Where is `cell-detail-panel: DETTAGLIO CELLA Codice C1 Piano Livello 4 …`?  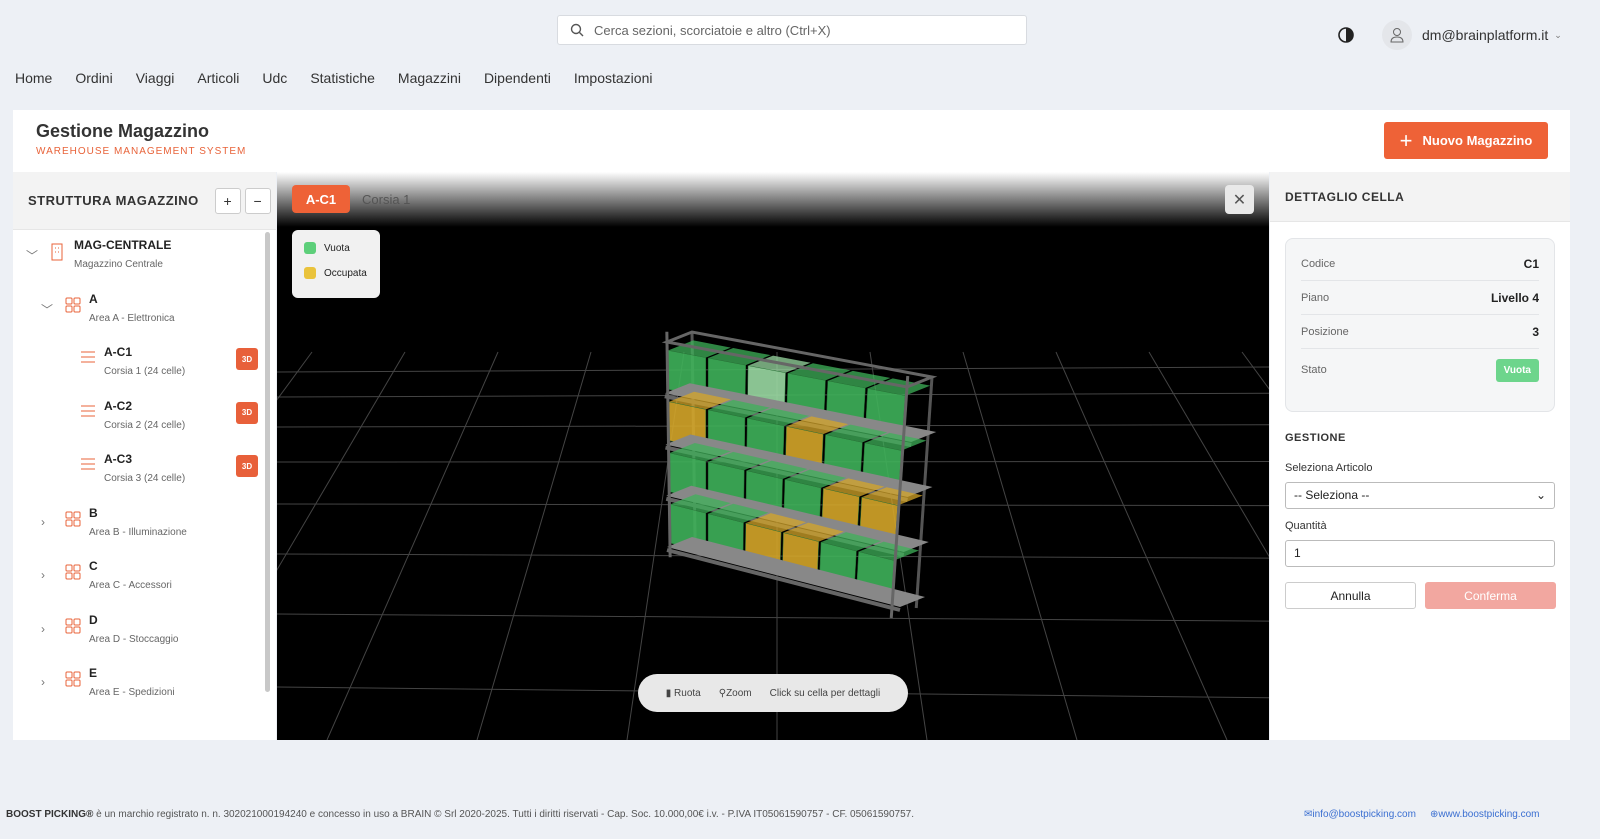
cell-detail-panel: DETTAGLIO CELLA Codice C1 Piano Livello 4 … is located at coordinates (1420, 456).